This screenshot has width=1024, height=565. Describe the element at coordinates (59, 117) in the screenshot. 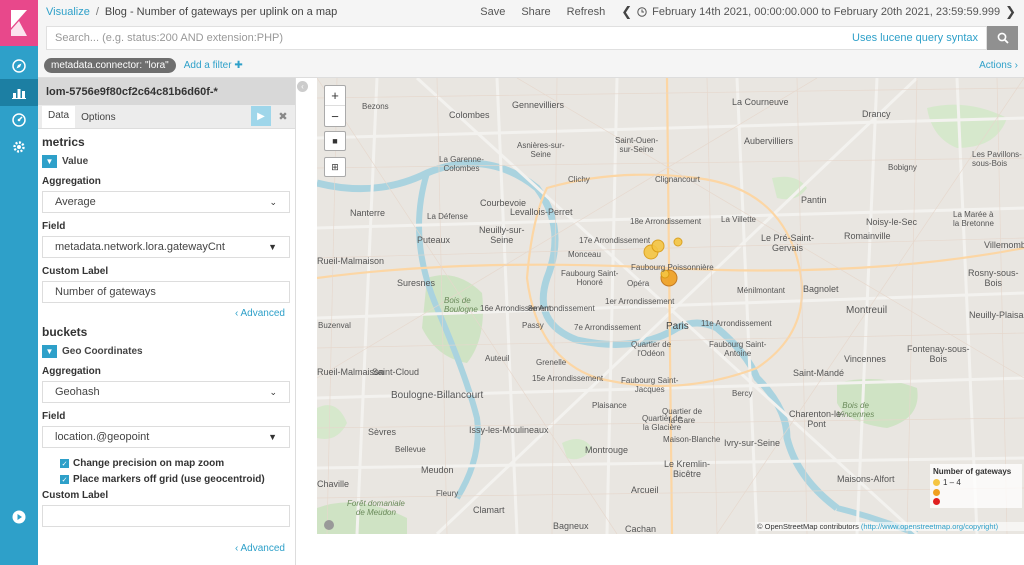

I see `tab-data: Data` at that location.